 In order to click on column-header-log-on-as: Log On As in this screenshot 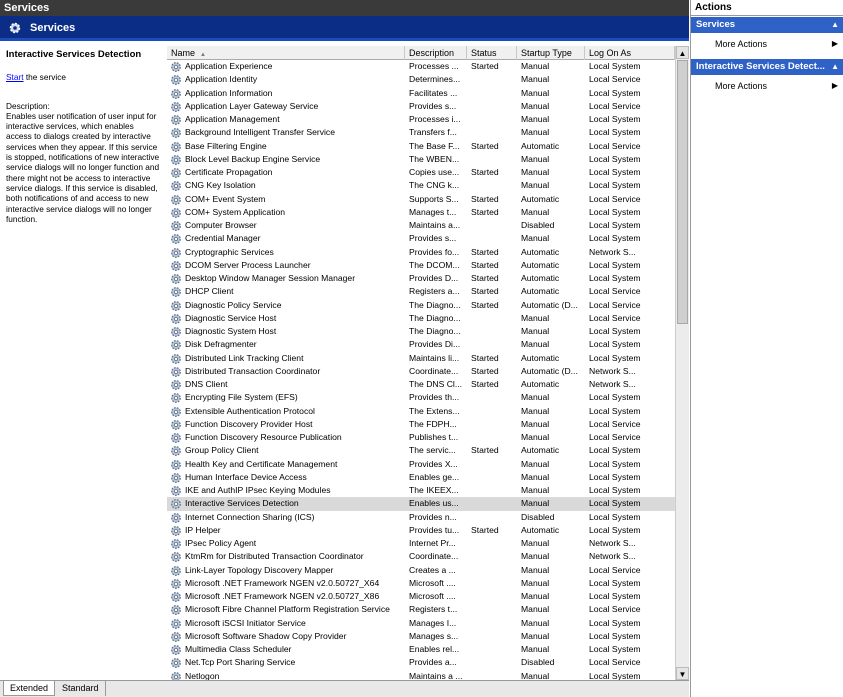, I will do `click(630, 53)`.